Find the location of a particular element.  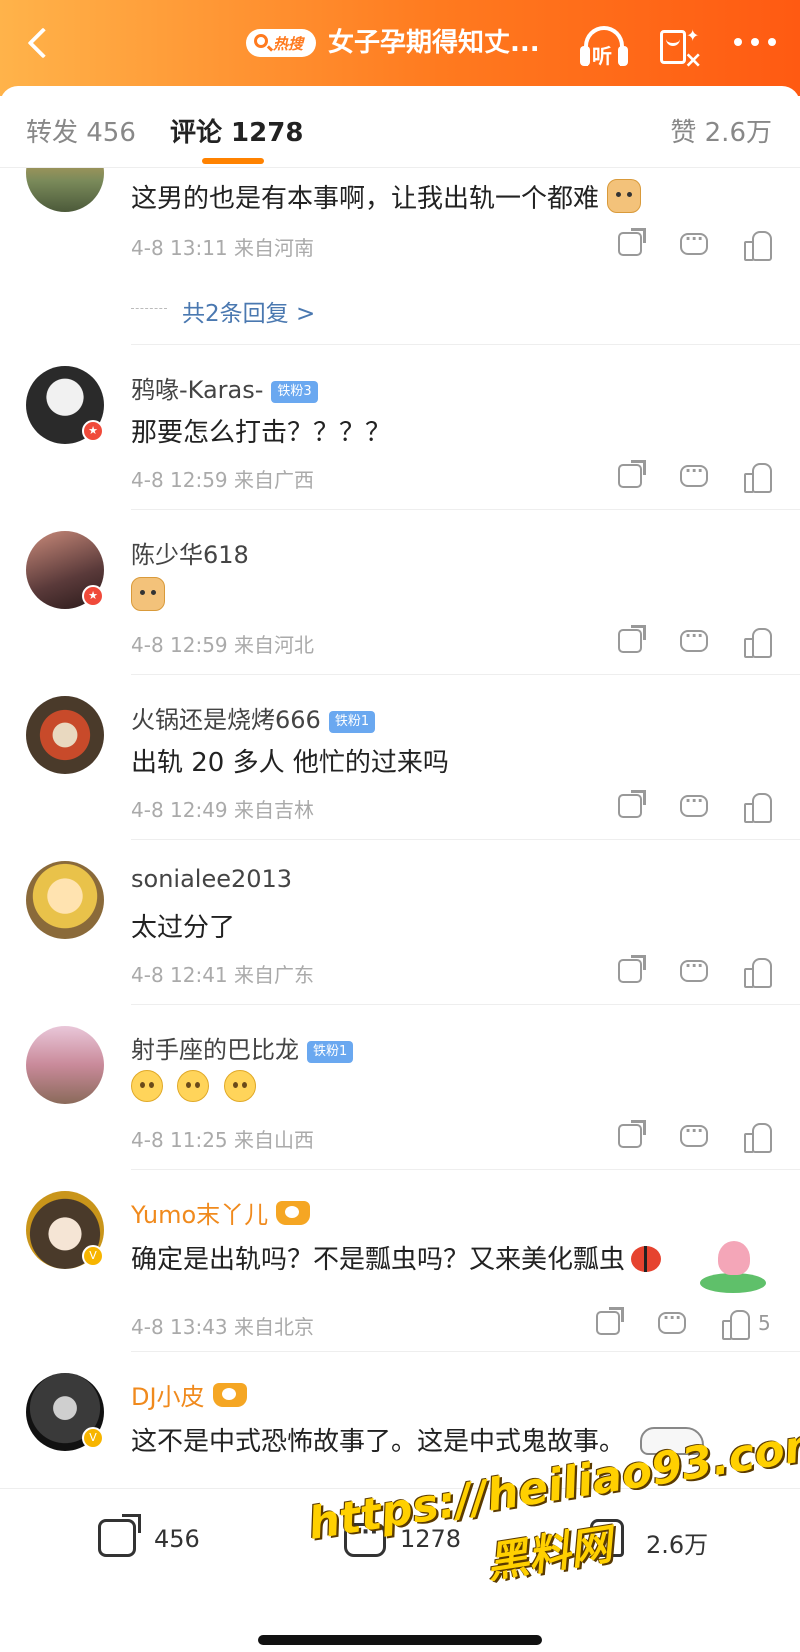

red-packet-icon: ✦ × is located at coordinates (679, 47).